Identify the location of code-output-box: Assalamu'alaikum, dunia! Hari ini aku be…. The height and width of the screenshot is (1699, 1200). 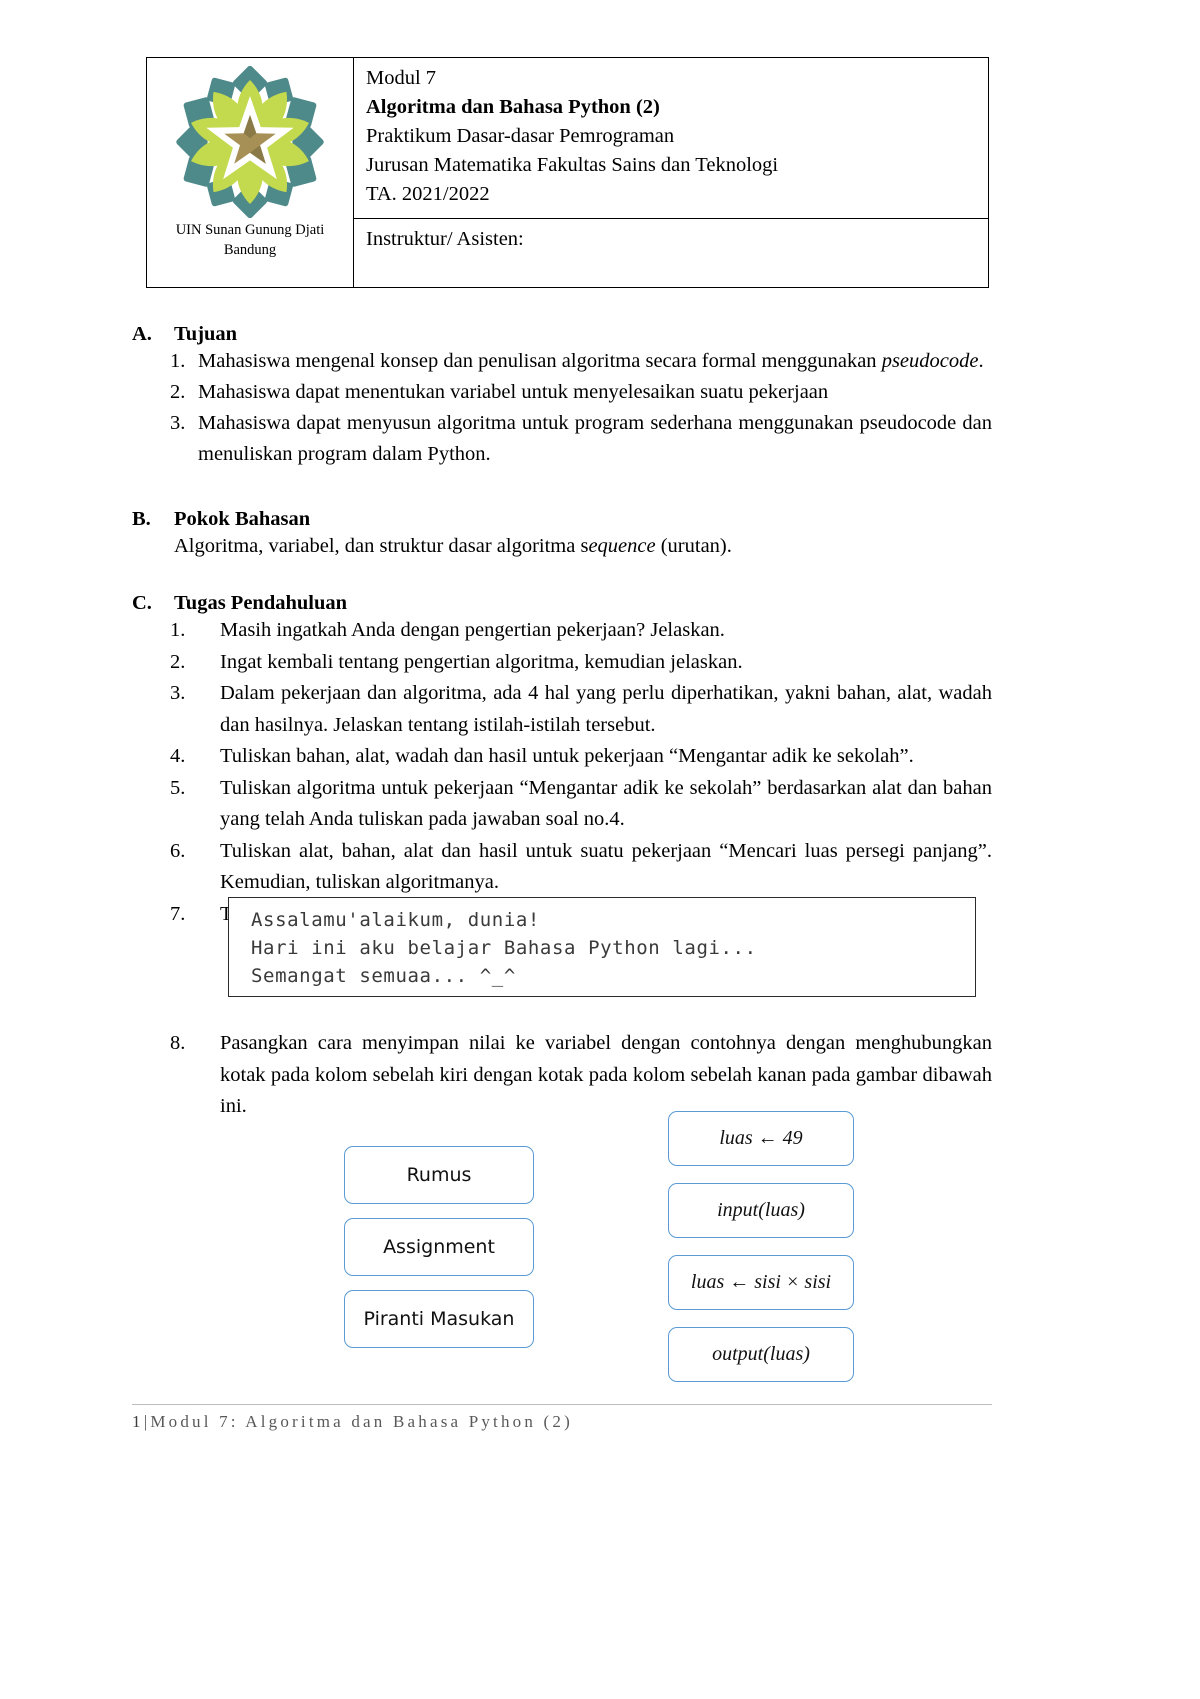
(602, 947).